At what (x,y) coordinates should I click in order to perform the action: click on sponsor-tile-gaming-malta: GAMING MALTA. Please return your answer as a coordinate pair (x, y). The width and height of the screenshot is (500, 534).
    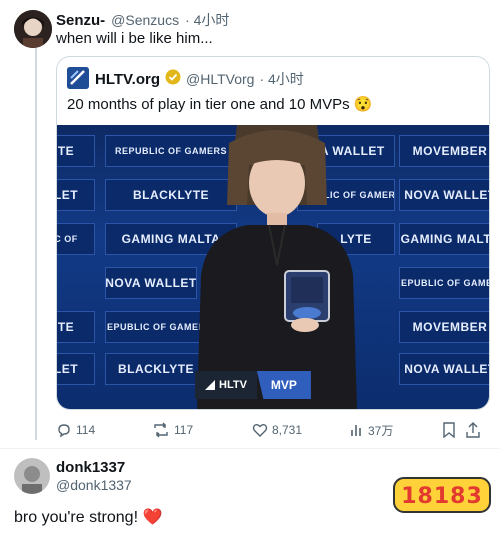
    Looking at the image, I should click on (444, 239).